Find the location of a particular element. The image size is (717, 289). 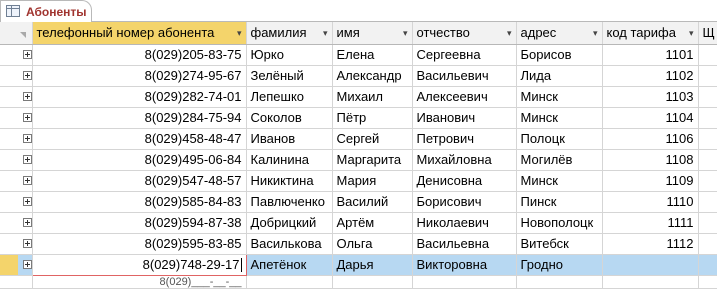

cell-address: Полоцк is located at coordinates (559, 139).